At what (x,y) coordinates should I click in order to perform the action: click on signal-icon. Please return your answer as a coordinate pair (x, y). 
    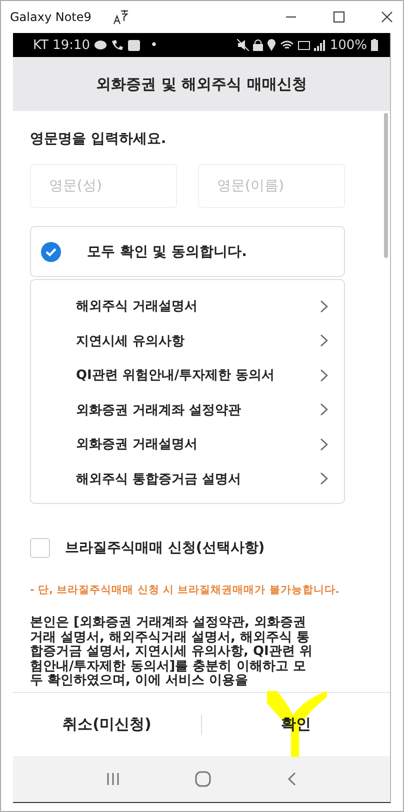
    Looking at the image, I should click on (320, 45).